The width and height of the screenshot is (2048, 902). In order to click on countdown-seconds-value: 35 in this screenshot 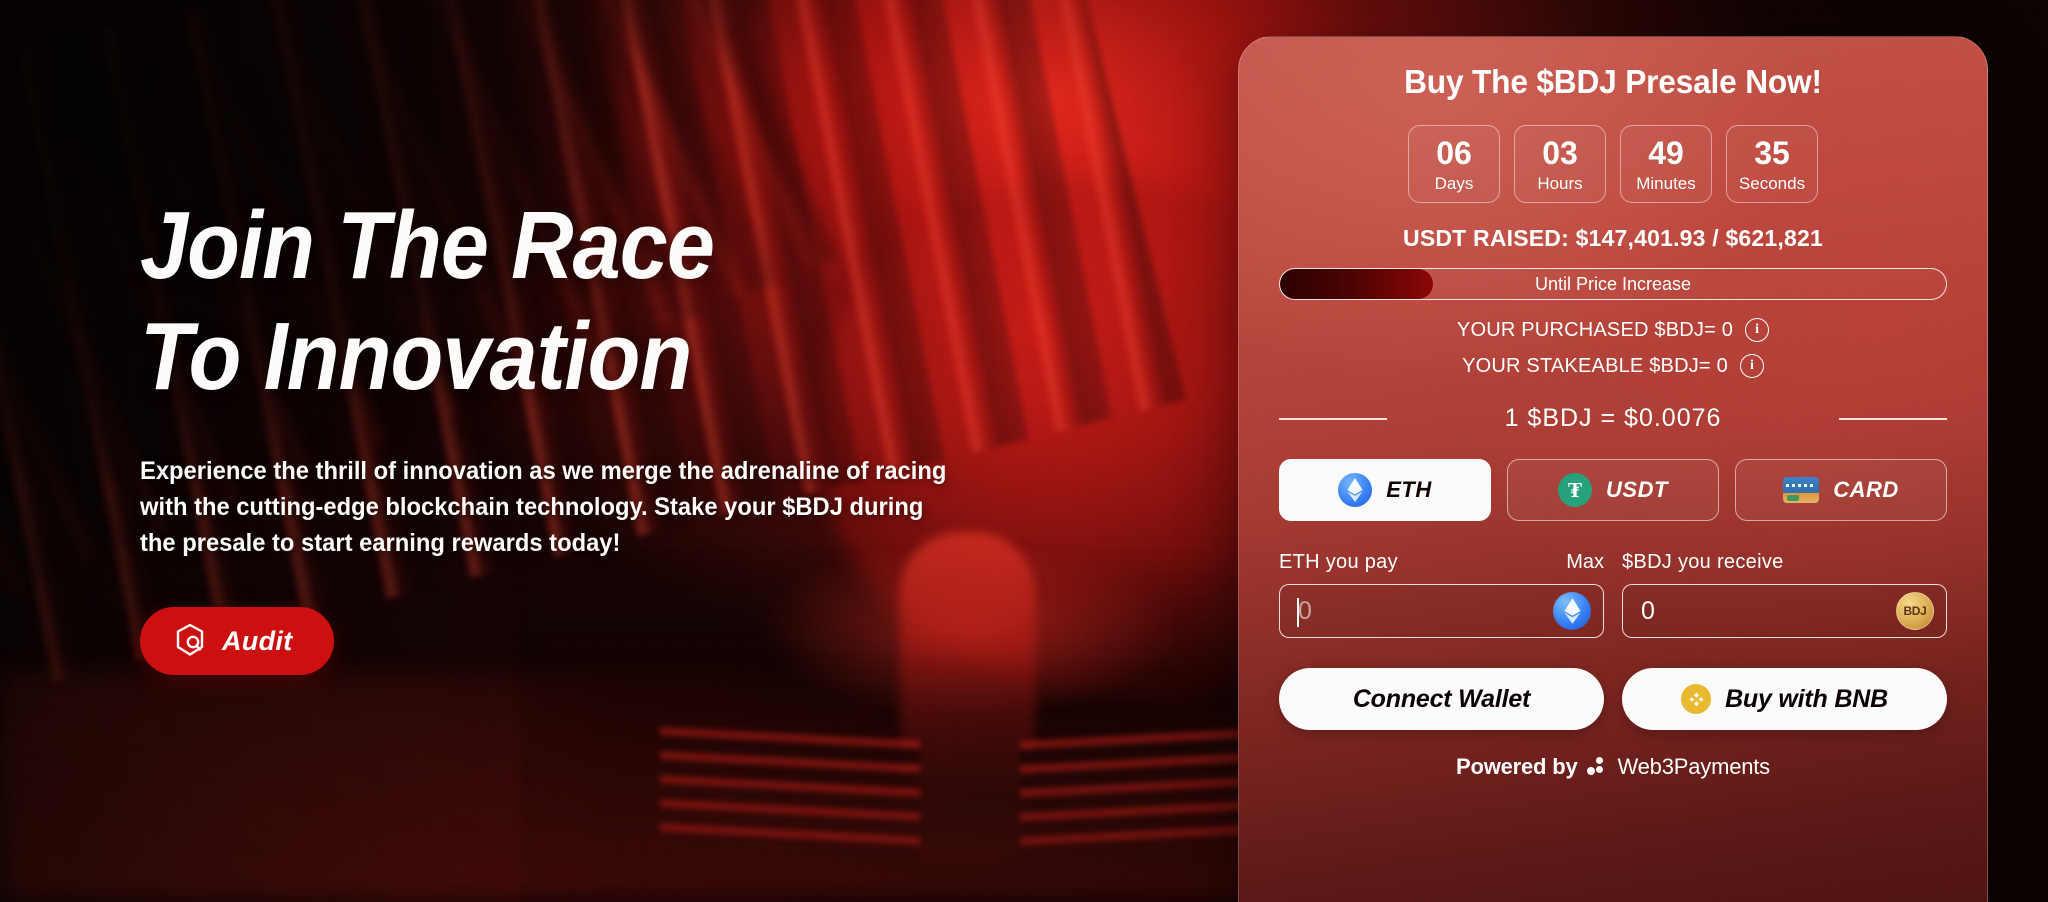, I will do `click(1772, 152)`.